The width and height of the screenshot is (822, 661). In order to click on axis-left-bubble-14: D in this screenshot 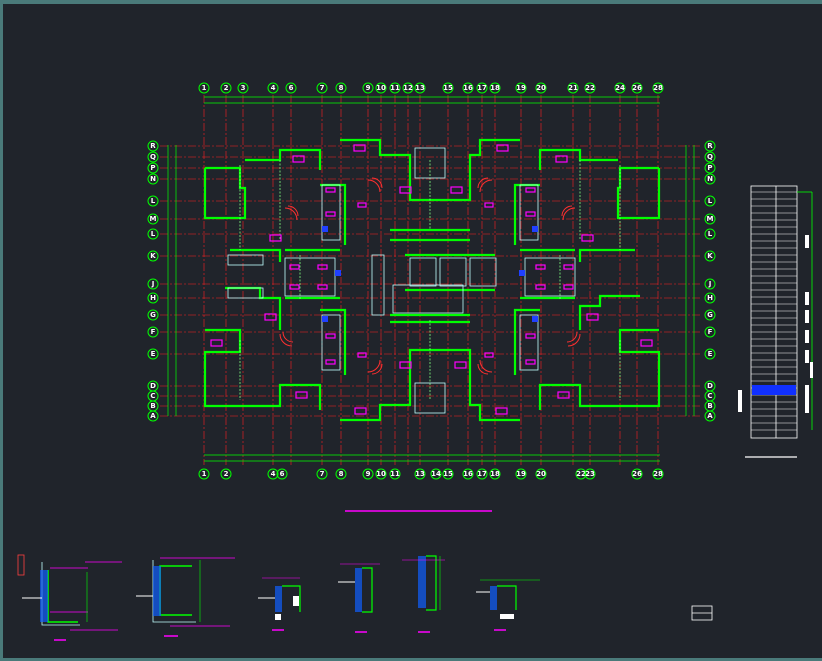, I will do `click(153, 386)`.